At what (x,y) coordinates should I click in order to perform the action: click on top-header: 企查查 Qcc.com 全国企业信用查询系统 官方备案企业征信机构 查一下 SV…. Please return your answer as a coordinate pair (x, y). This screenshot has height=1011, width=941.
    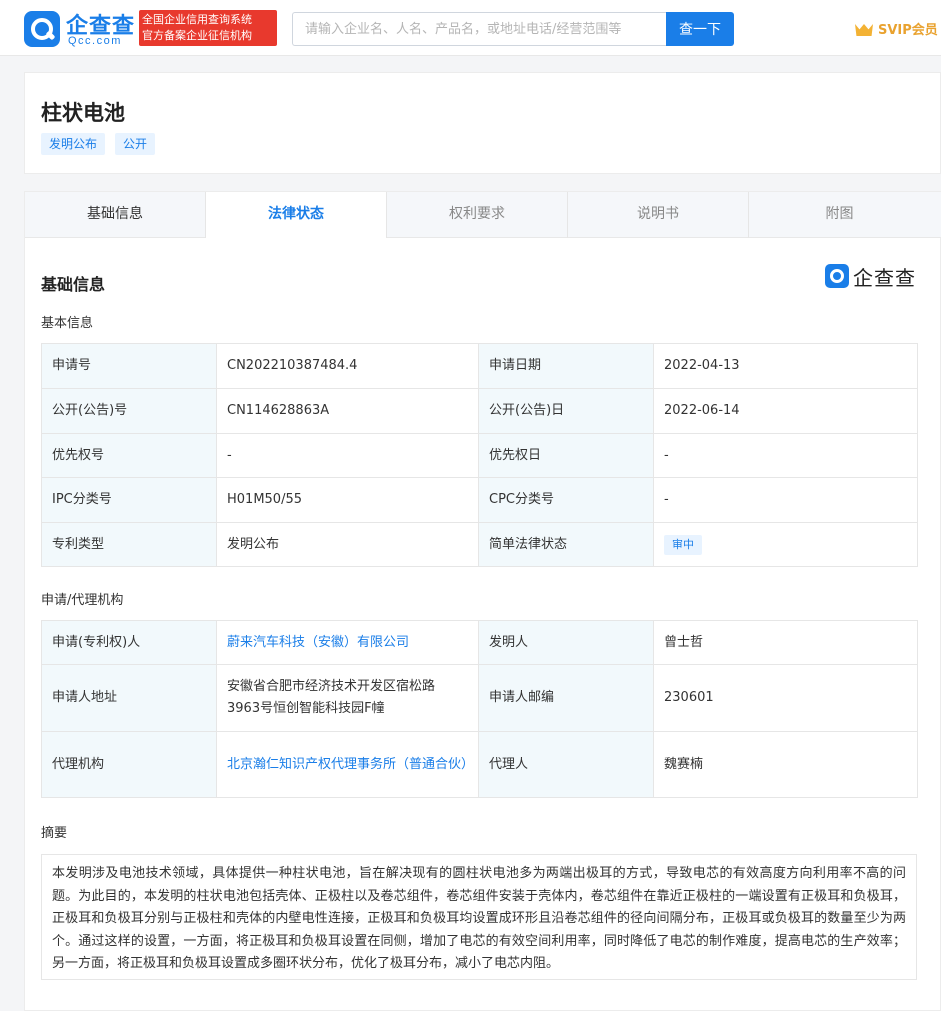
    Looking at the image, I should click on (470, 28).